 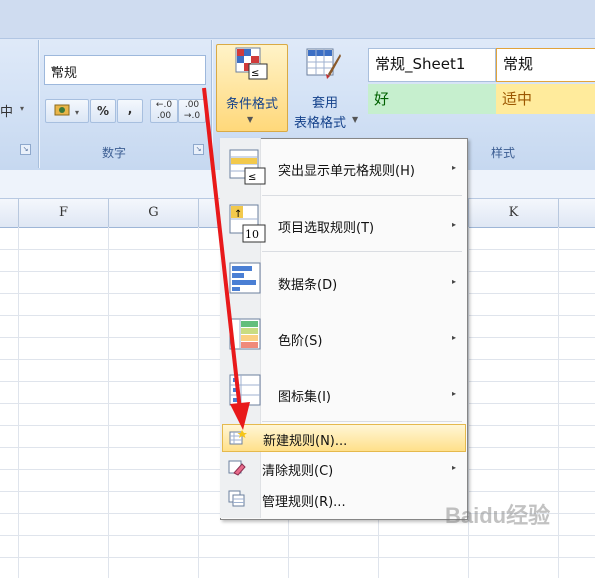 What do you see at coordinates (22, 108) in the screenshot?
I see `chevron-down-icon: ▾` at bounding box center [22, 108].